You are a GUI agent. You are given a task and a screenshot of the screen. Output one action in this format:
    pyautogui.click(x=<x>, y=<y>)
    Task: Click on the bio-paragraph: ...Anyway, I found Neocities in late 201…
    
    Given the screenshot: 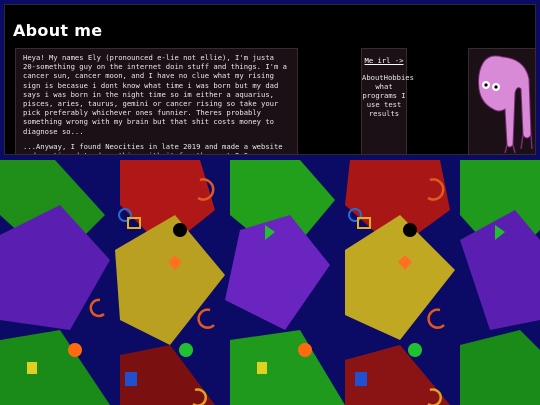 What is the action you would take?
    pyautogui.click(x=153, y=147)
    